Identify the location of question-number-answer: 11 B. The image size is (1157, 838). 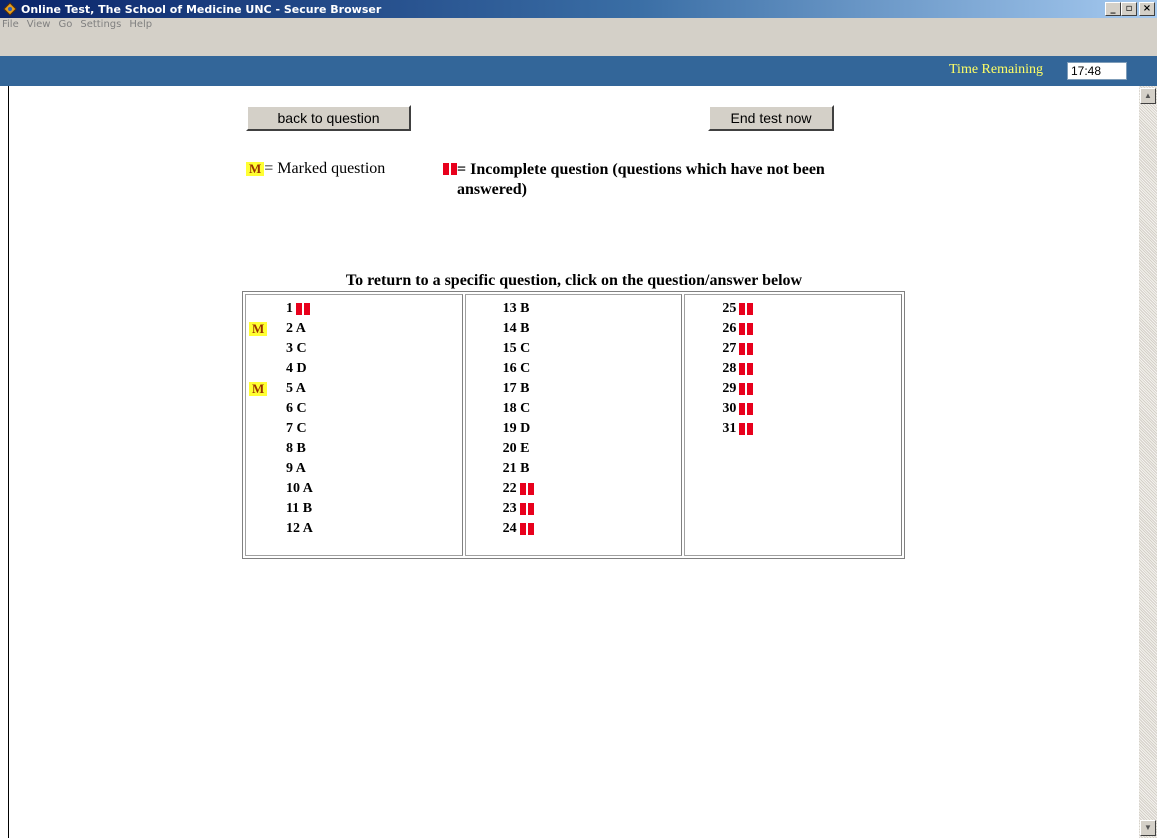
(299, 508).